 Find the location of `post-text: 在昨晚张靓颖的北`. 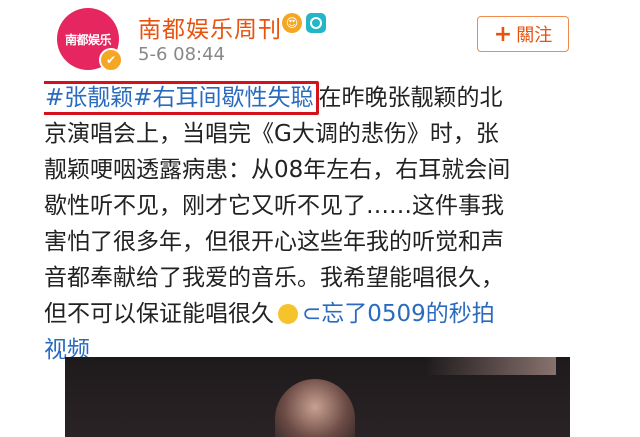

post-text: 在昨晚张靓颖的北 is located at coordinates (410, 98).